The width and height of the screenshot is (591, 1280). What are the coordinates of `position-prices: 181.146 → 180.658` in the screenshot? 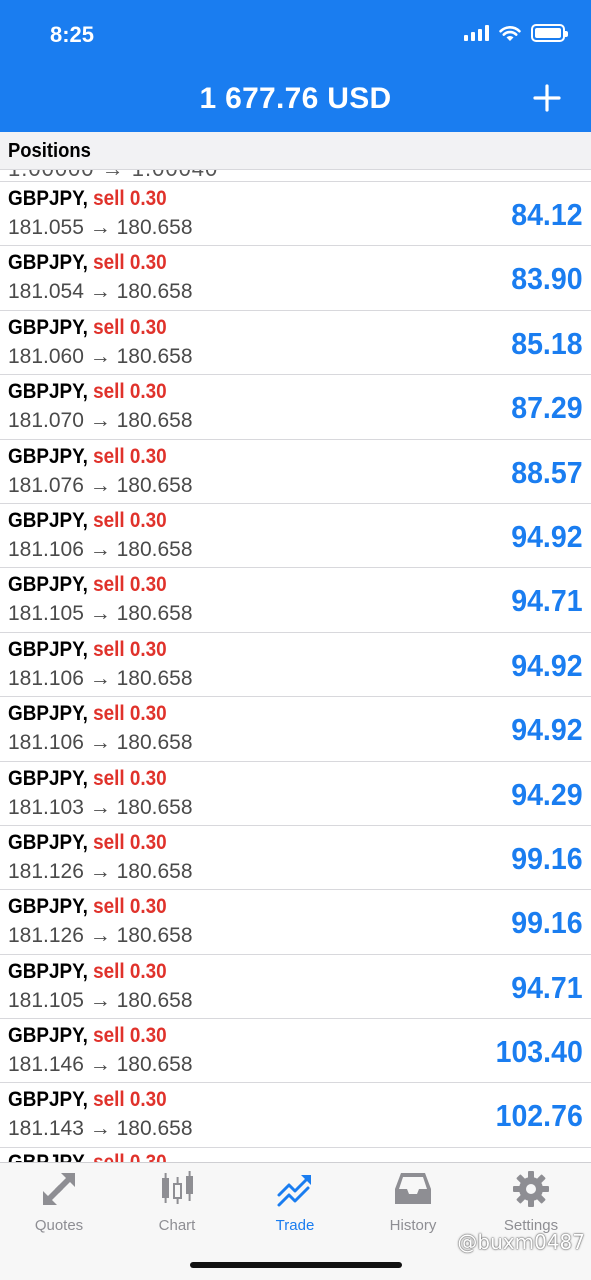 It's located at (100, 1065).